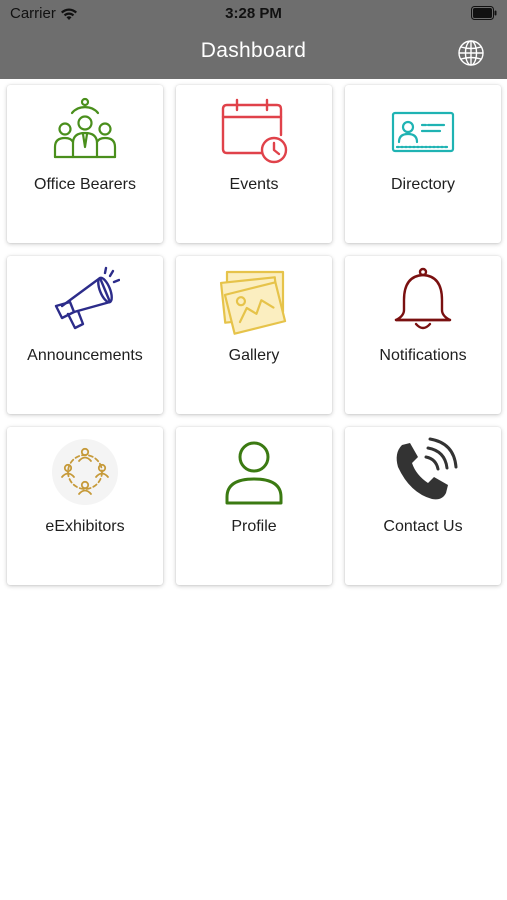 The image size is (507, 900). I want to click on tile-contact-us: Contact Us, so click(423, 506).